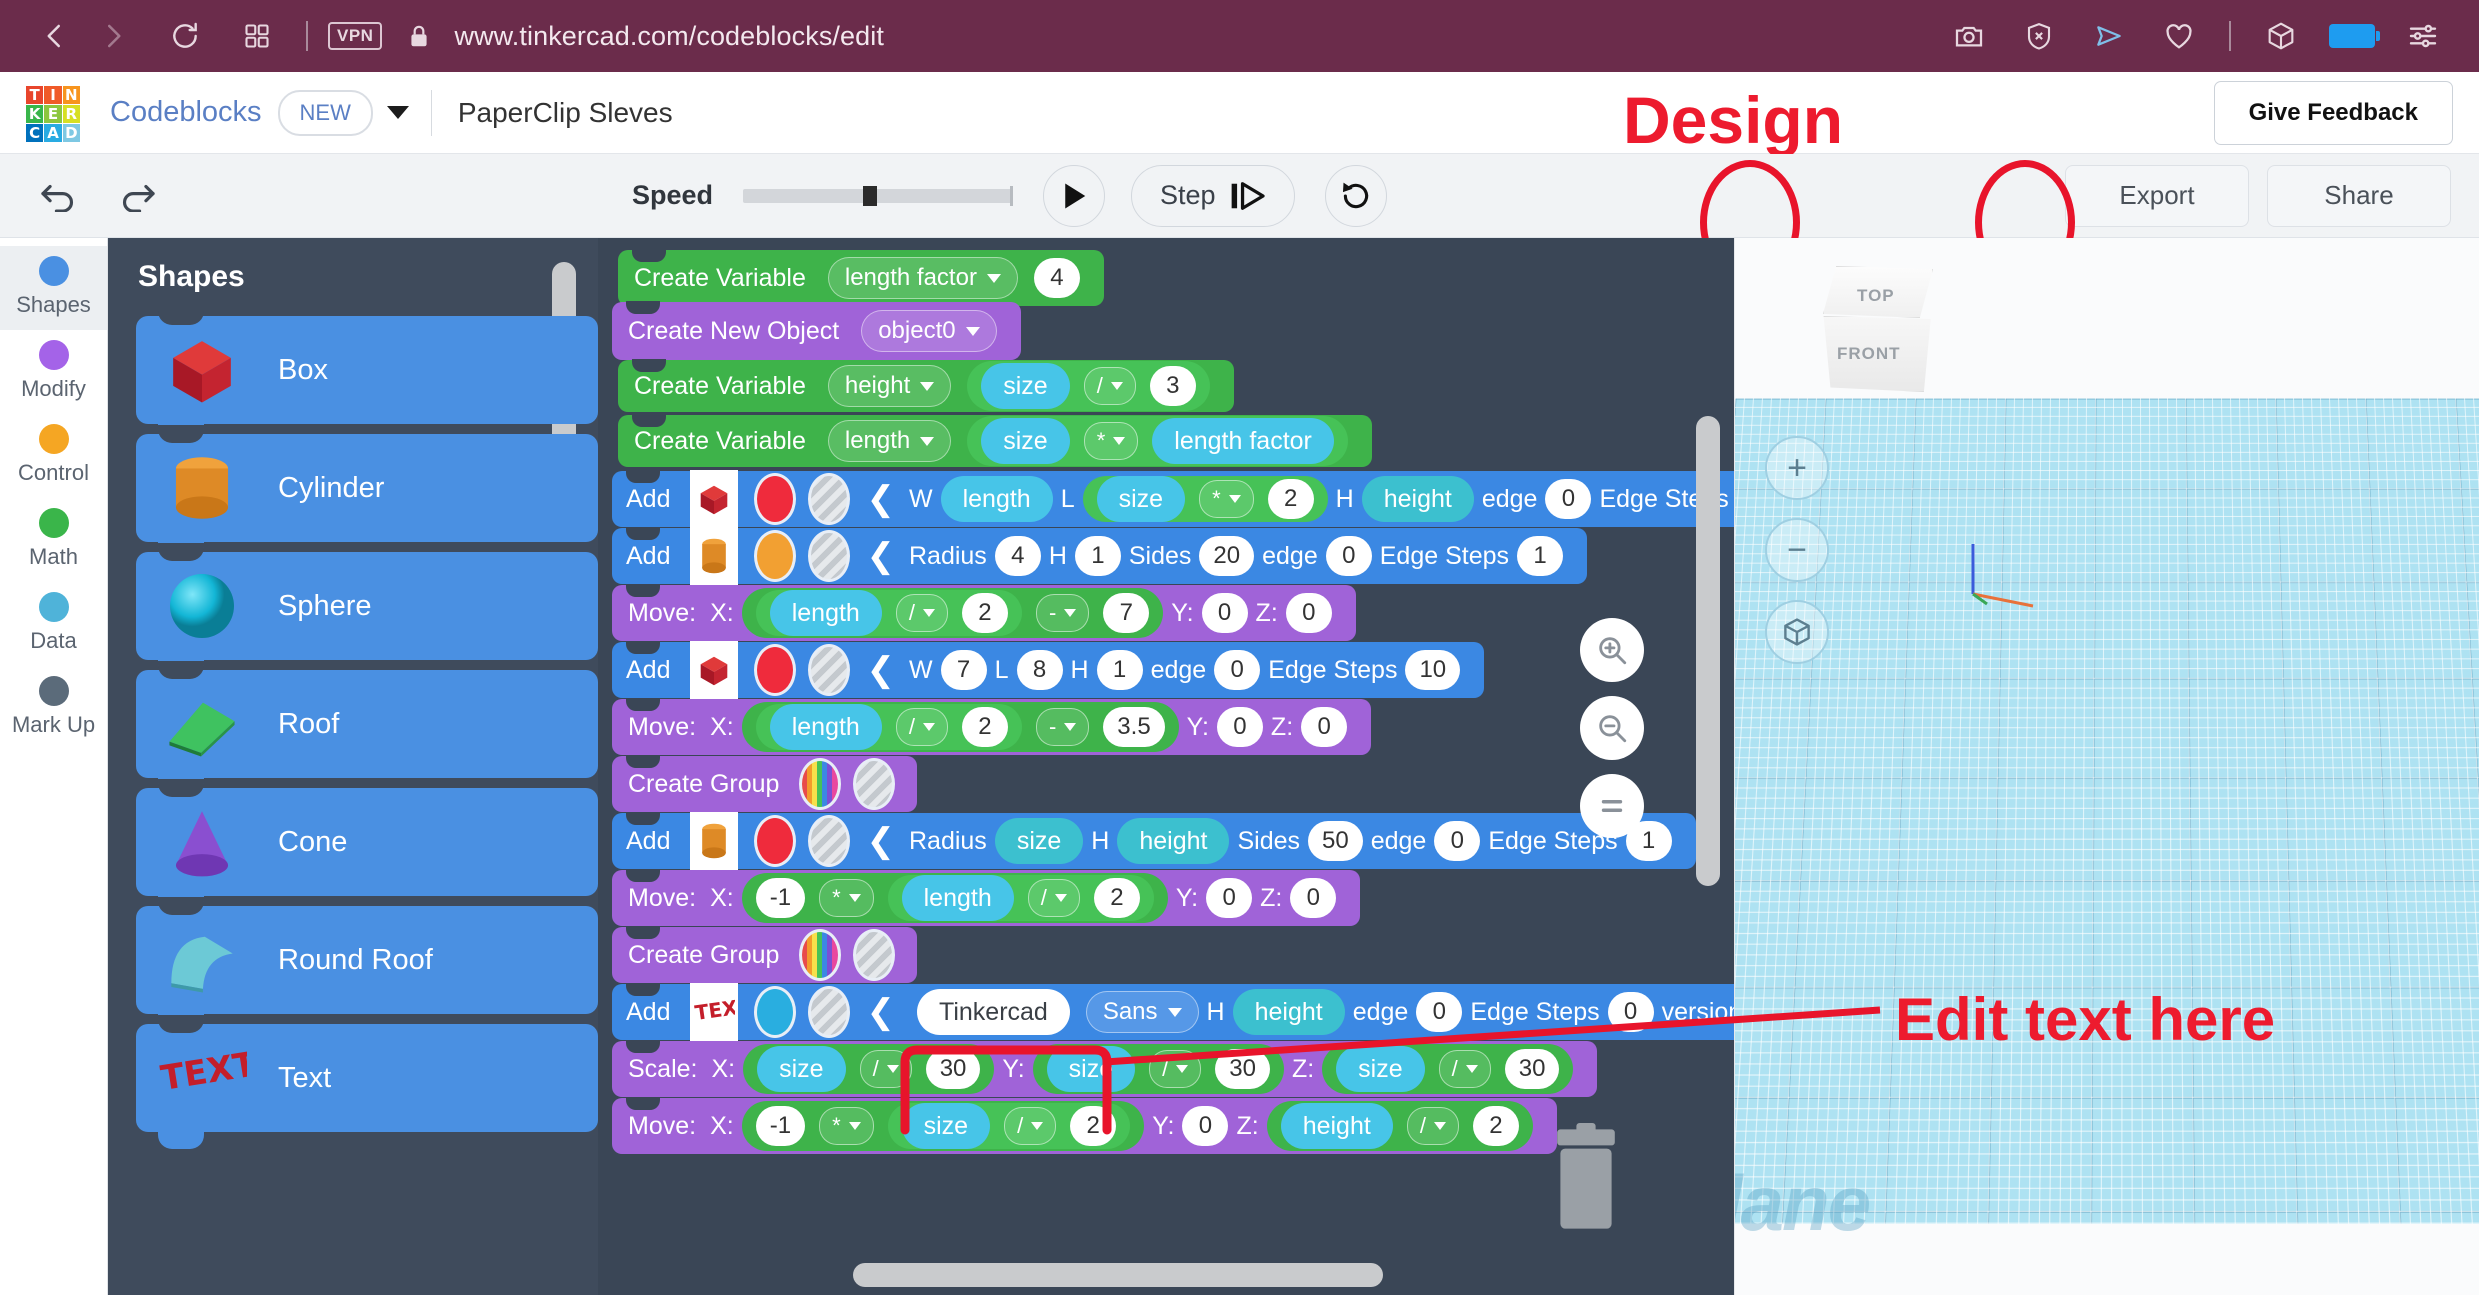 This screenshot has width=2479, height=1295. Describe the element at coordinates (53, 708) in the screenshot. I see `category-mark-up: Mark Up` at that location.